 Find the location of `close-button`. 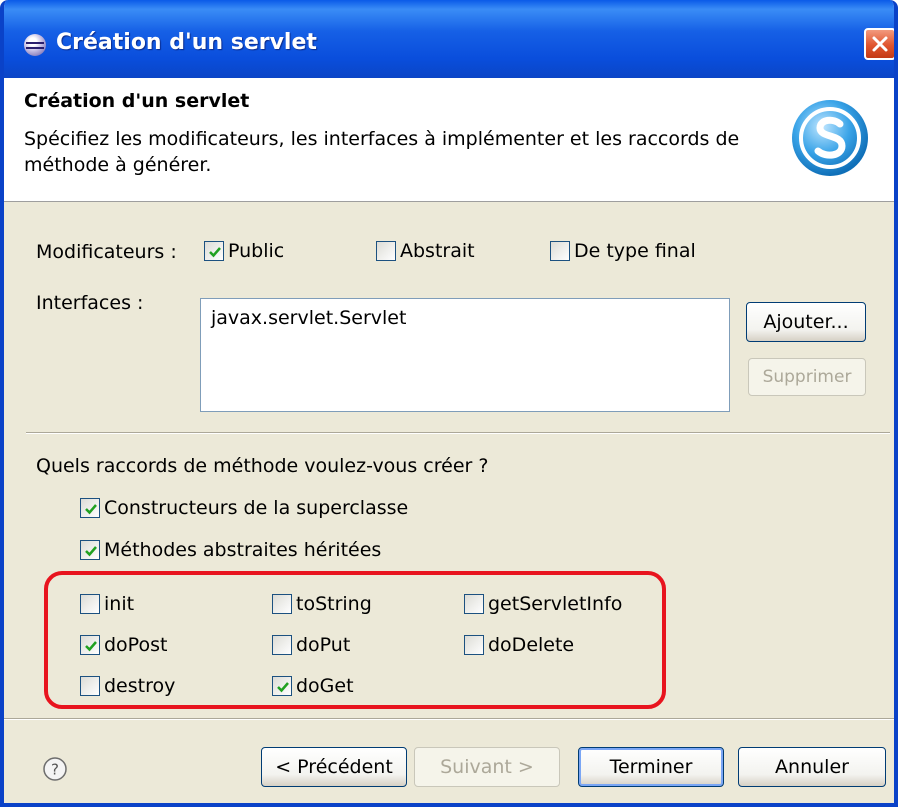

close-button is located at coordinates (879, 44).